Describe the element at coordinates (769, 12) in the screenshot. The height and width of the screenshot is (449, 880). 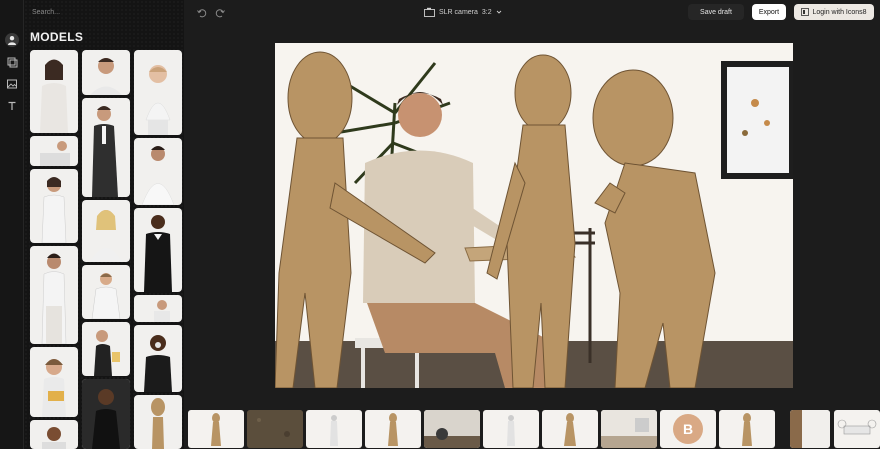
I see `export-button: Export` at that location.